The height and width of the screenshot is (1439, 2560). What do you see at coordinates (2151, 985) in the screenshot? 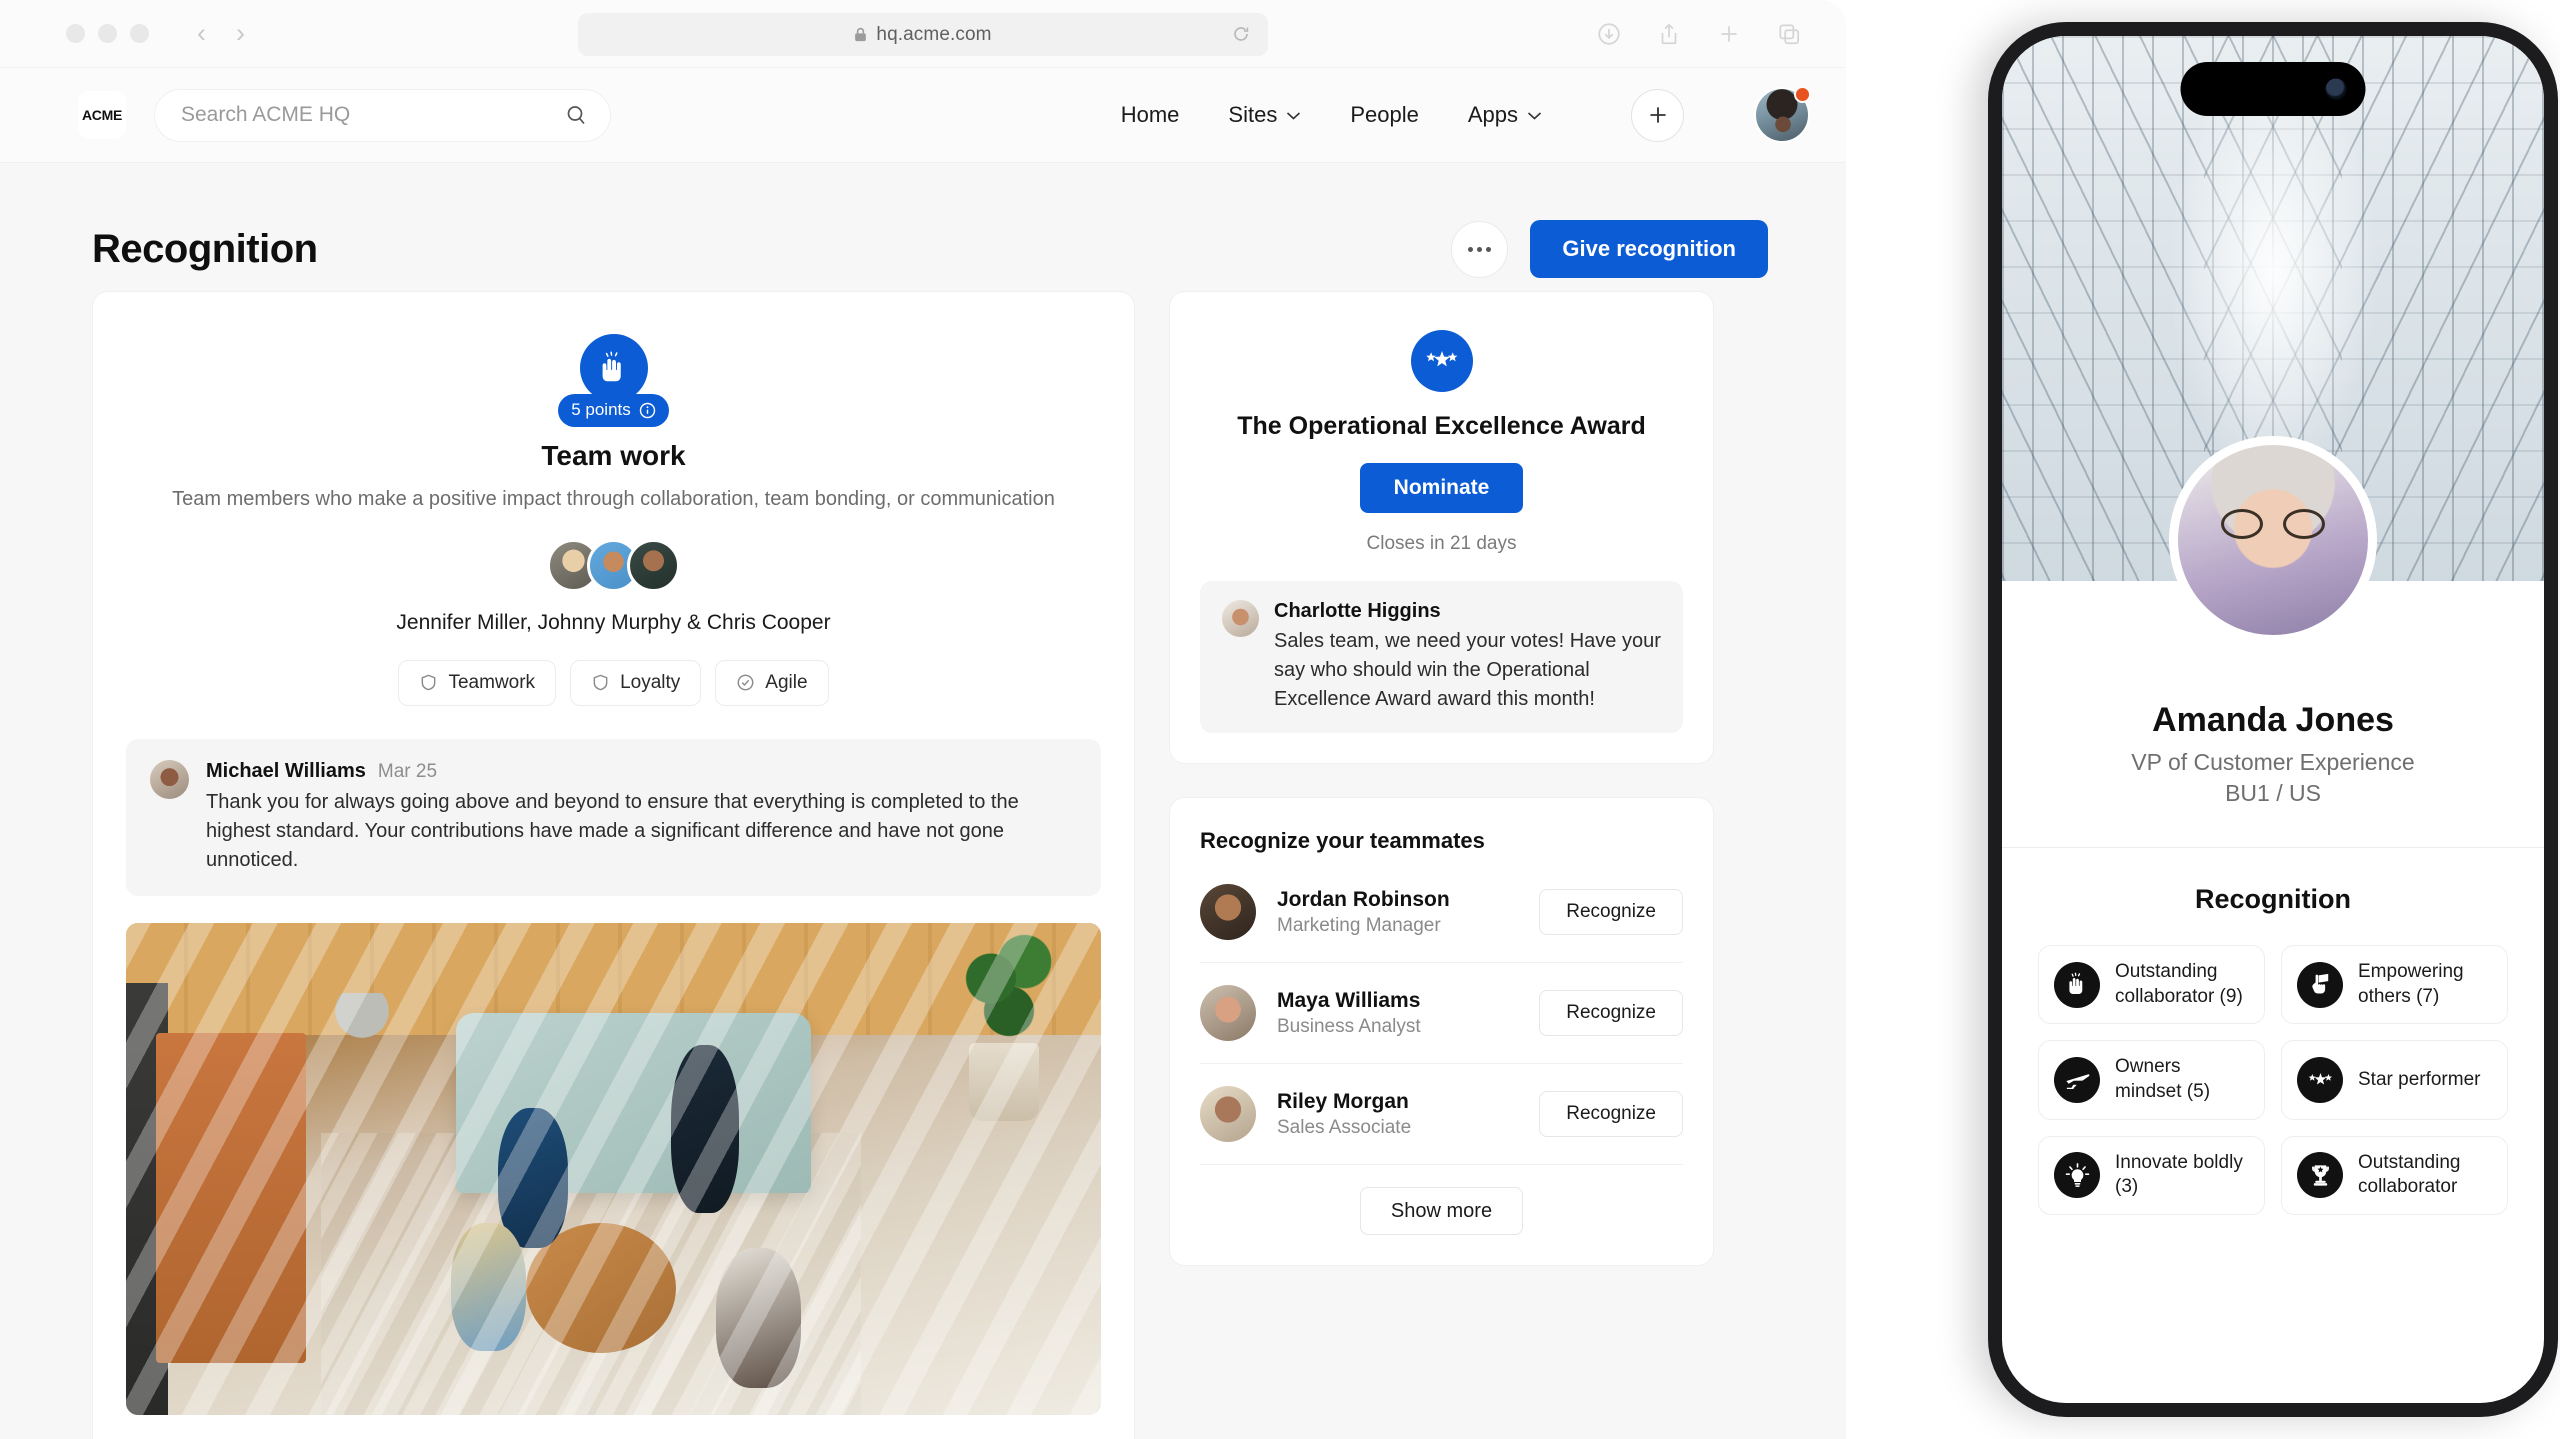
I see `badge-outstanding-collaborator: Outstanding collaborator (9)` at bounding box center [2151, 985].